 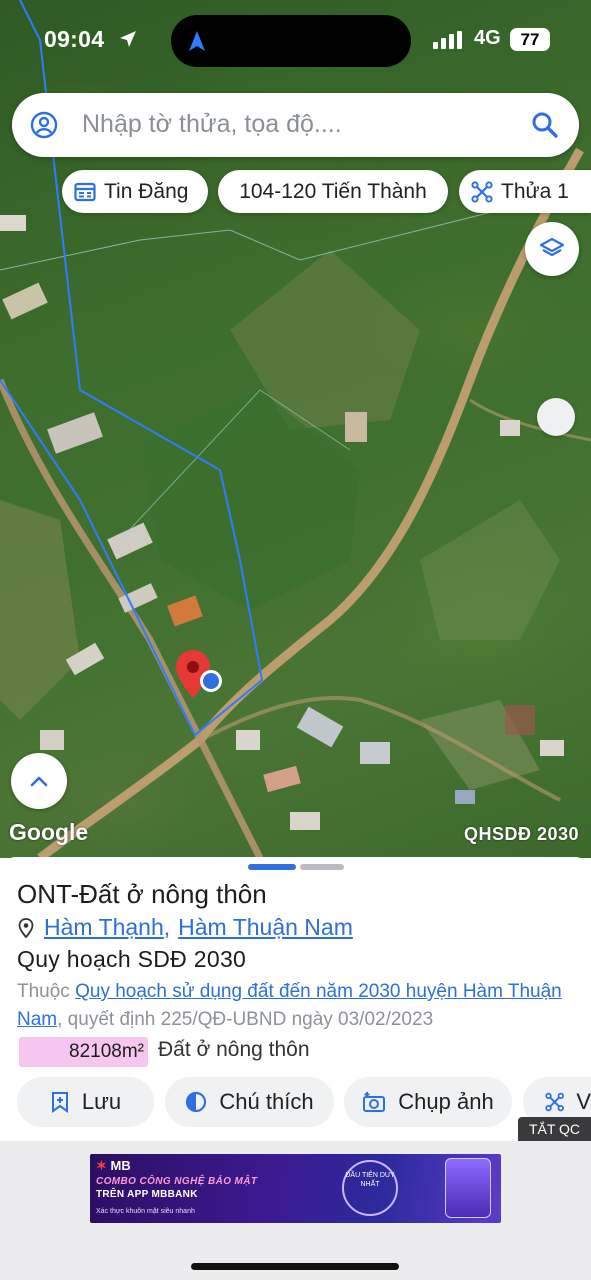 I want to click on home-indicator, so click(x=295, y=1266).